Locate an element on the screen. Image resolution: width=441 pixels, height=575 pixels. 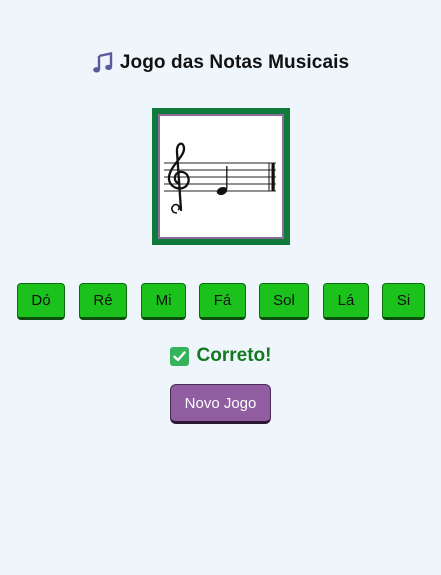
header: Jogo das Notas Musicais is located at coordinates (220, 63).